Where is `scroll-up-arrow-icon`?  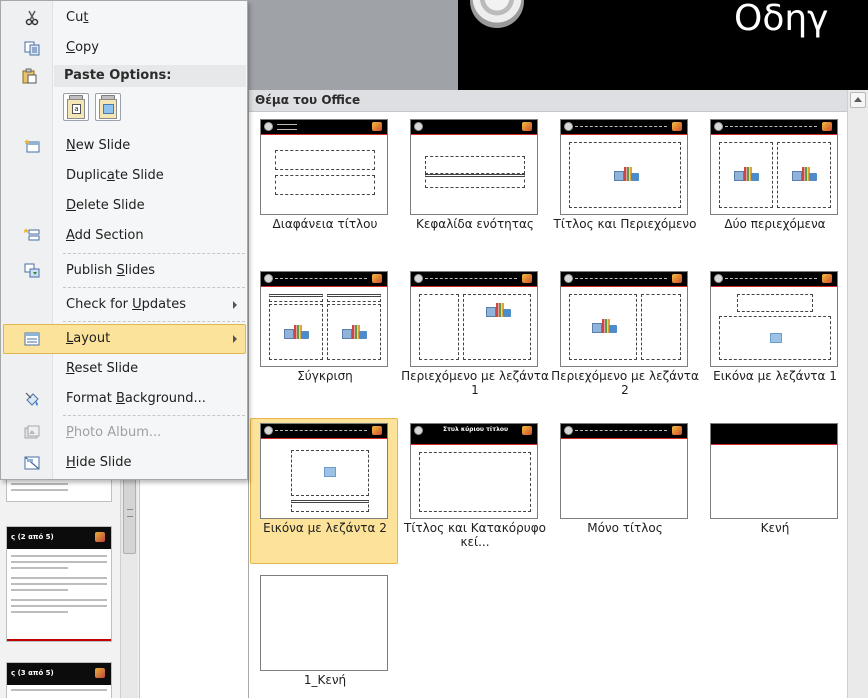
scroll-up-arrow-icon is located at coordinates (858, 100).